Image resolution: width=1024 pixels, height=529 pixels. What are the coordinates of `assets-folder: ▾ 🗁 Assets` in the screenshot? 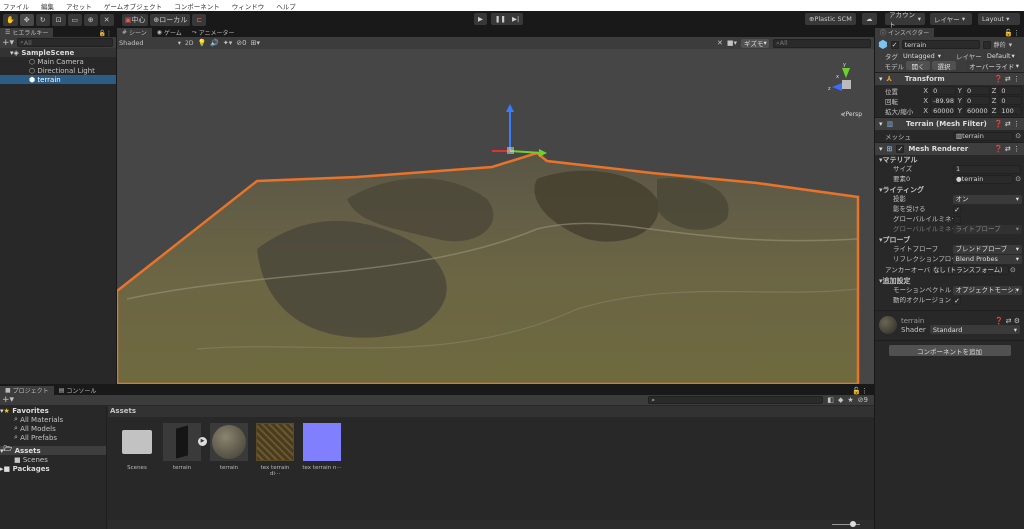 It's located at (53, 450).